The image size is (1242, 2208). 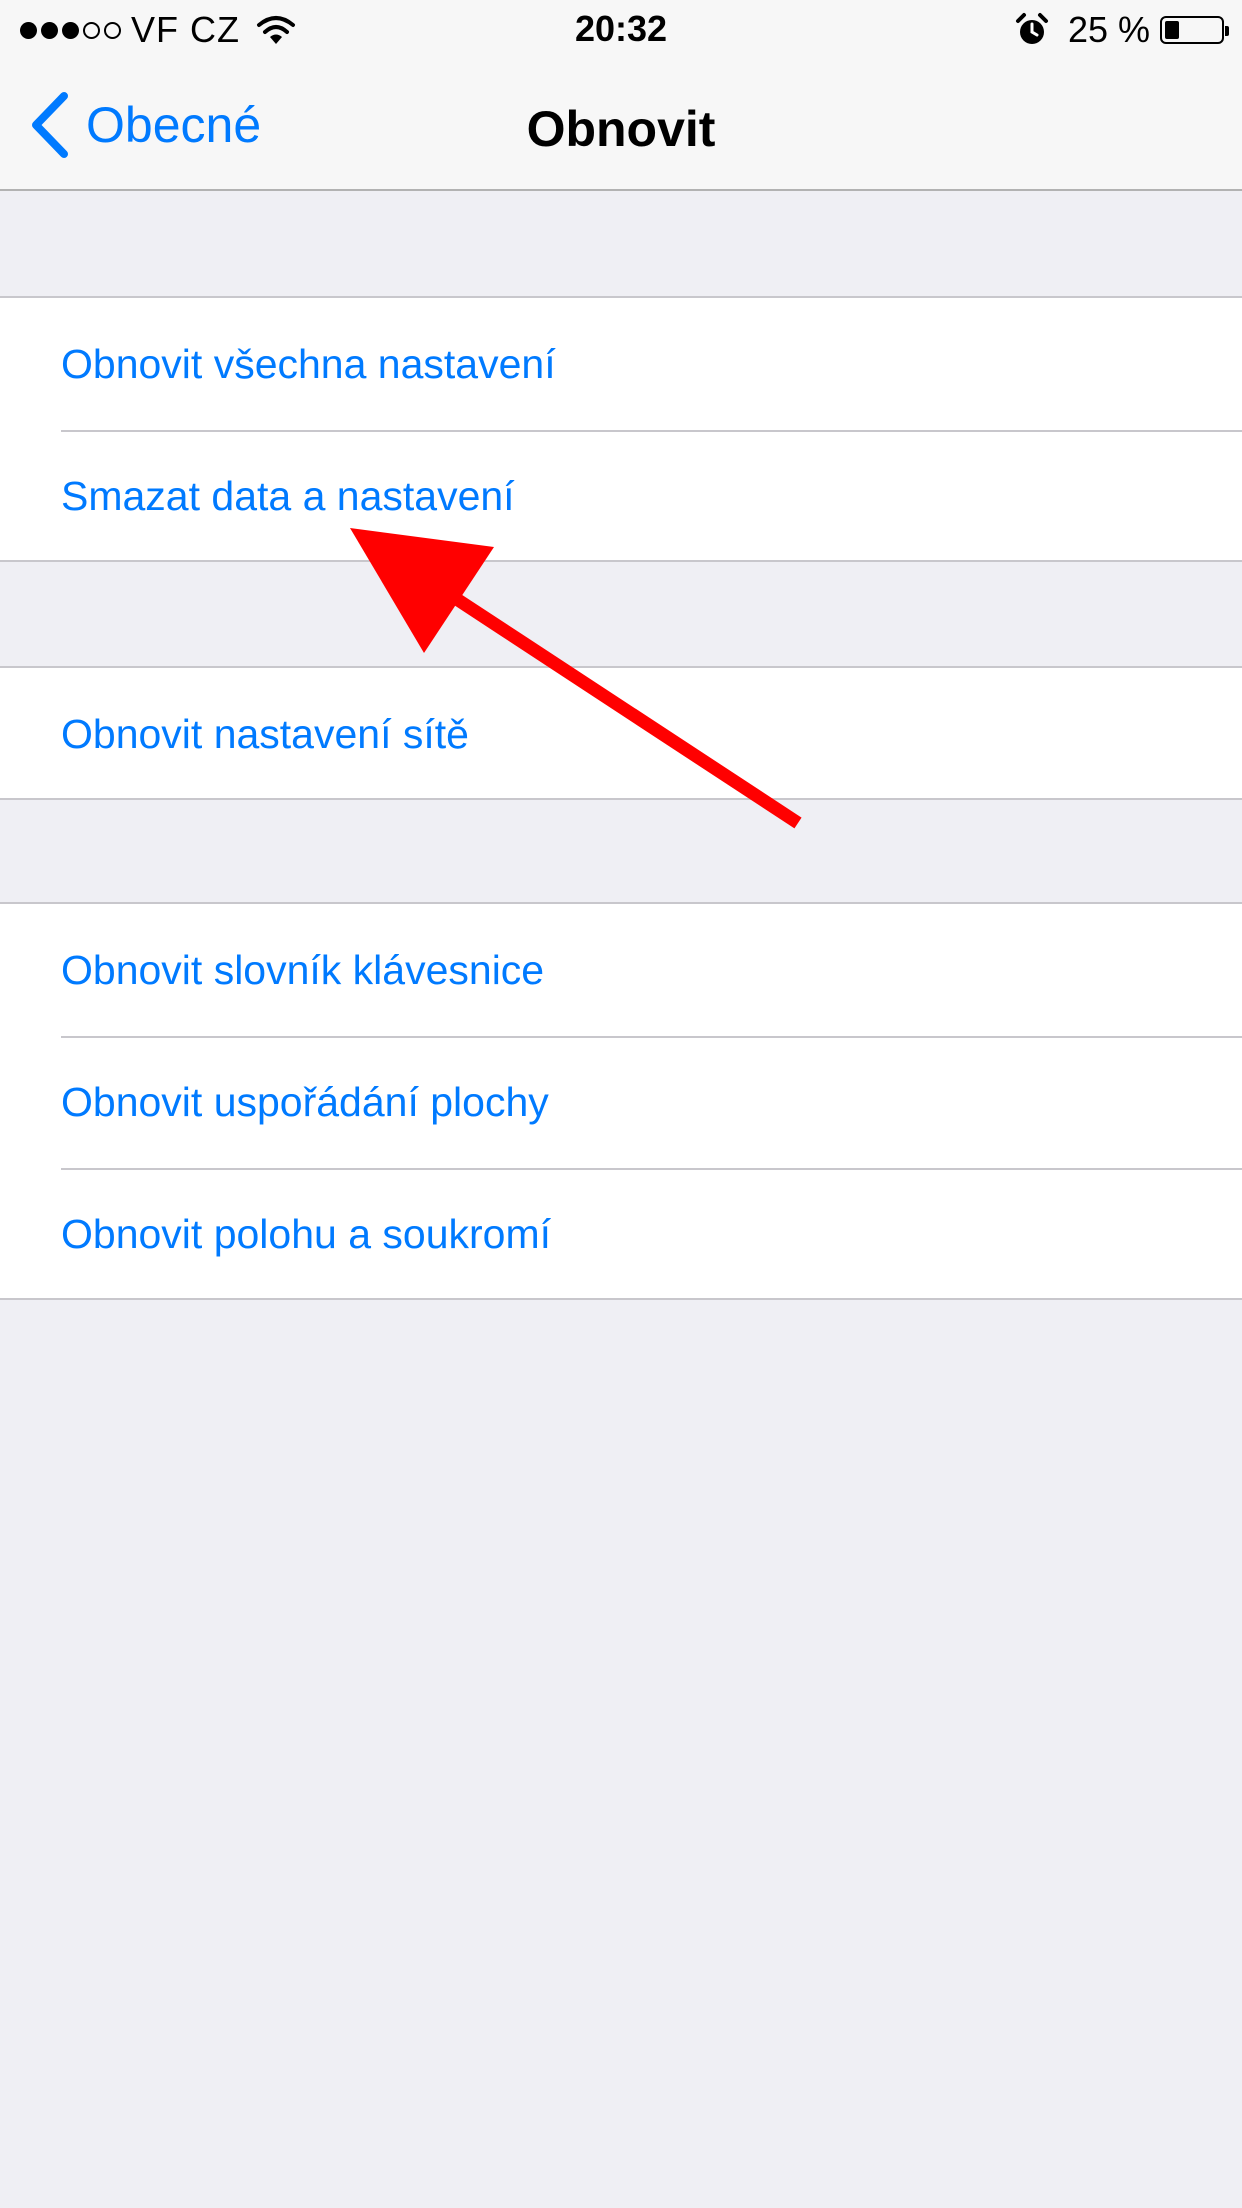 What do you see at coordinates (621, 970) in the screenshot?
I see `reset-keyboard-dictionary-button: Obnovit slovník klávesnice` at bounding box center [621, 970].